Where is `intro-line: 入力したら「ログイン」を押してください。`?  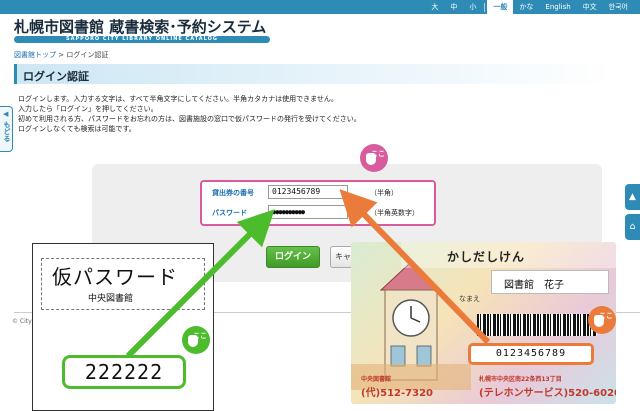
intro-line: 入力したら「ログイン」を押してください。 is located at coordinates (88, 109).